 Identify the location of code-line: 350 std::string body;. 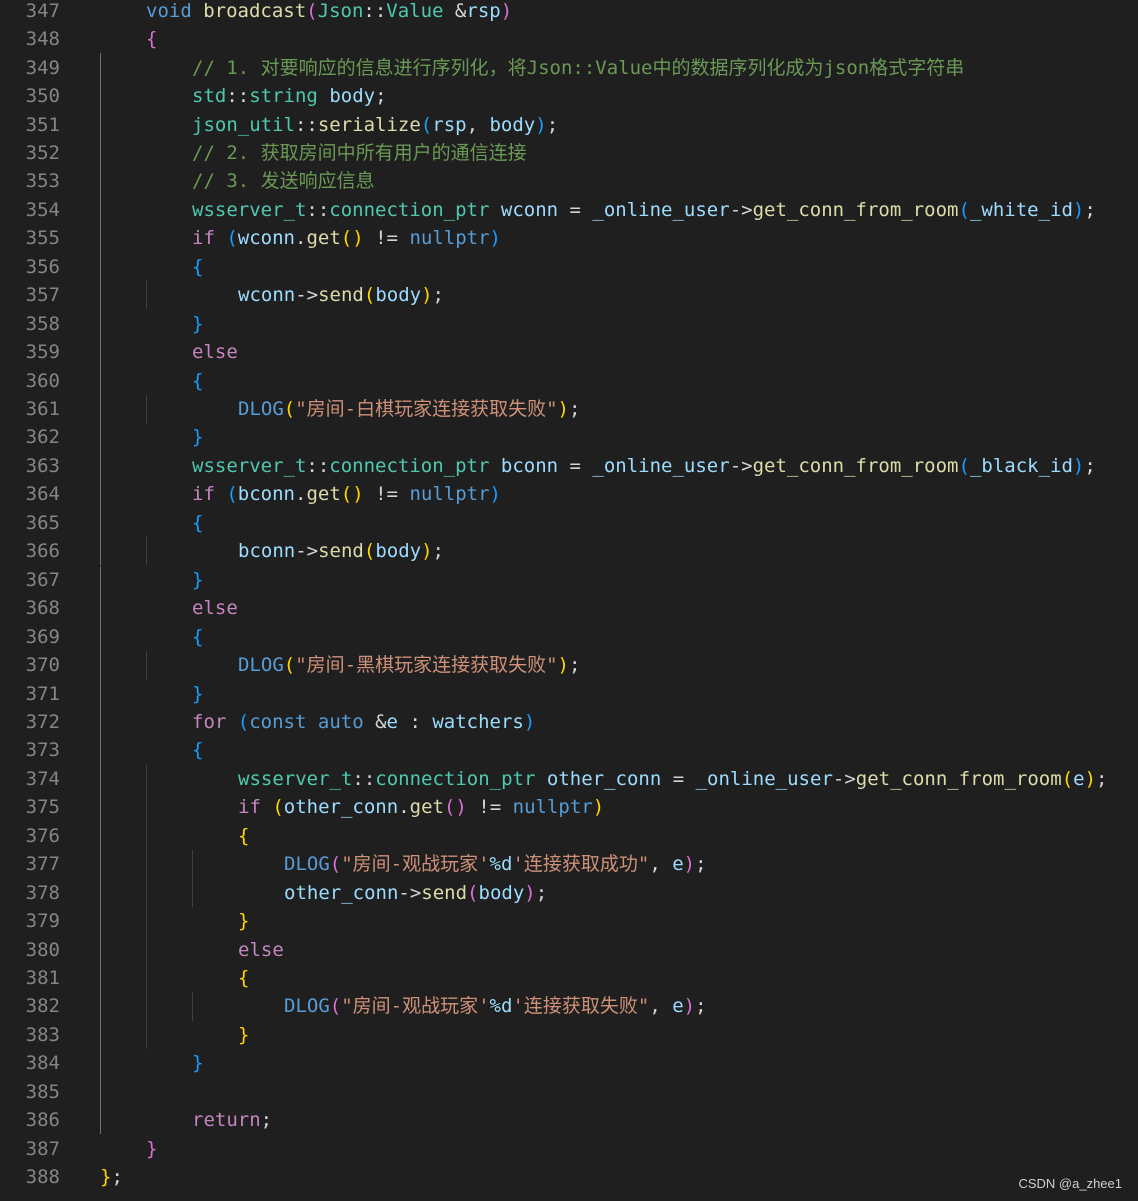
(569, 96).